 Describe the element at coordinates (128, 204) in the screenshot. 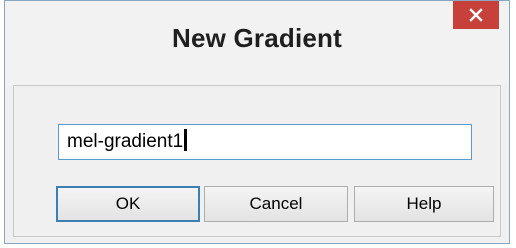

I see `ok-button: OK` at that location.